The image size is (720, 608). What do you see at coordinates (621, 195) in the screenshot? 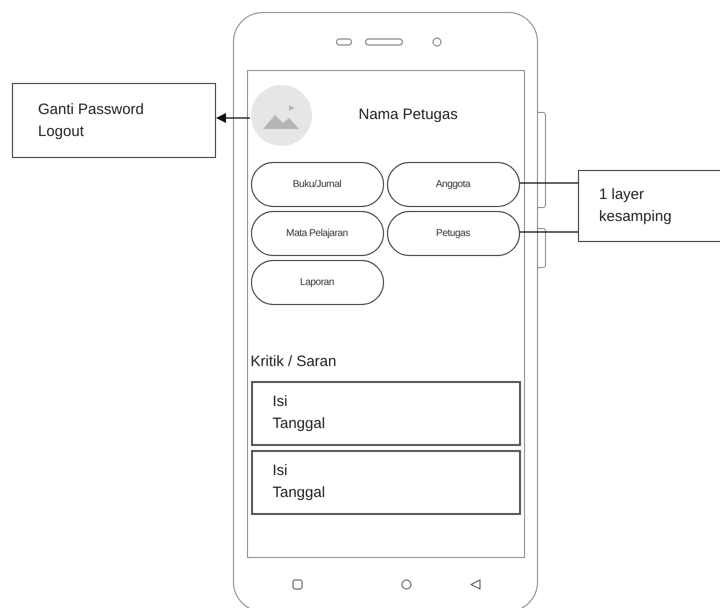
I see `annotation-text: 1 layer` at bounding box center [621, 195].